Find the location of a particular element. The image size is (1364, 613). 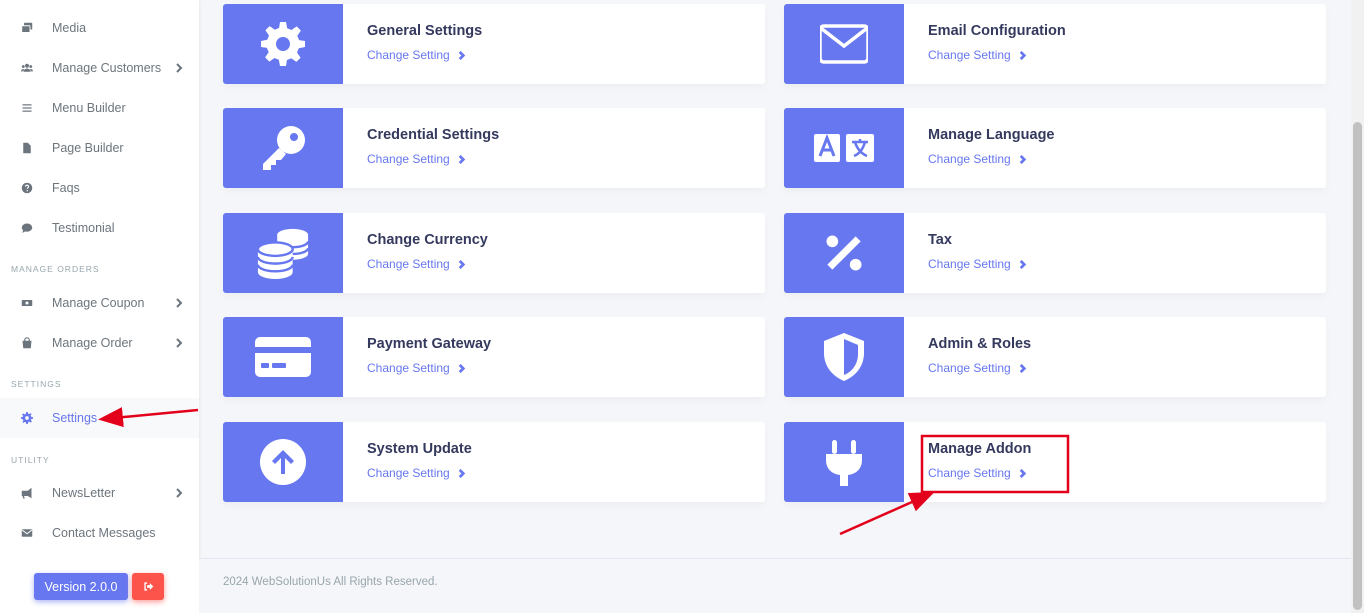

card-title: Manage Addon is located at coordinates (980, 449).